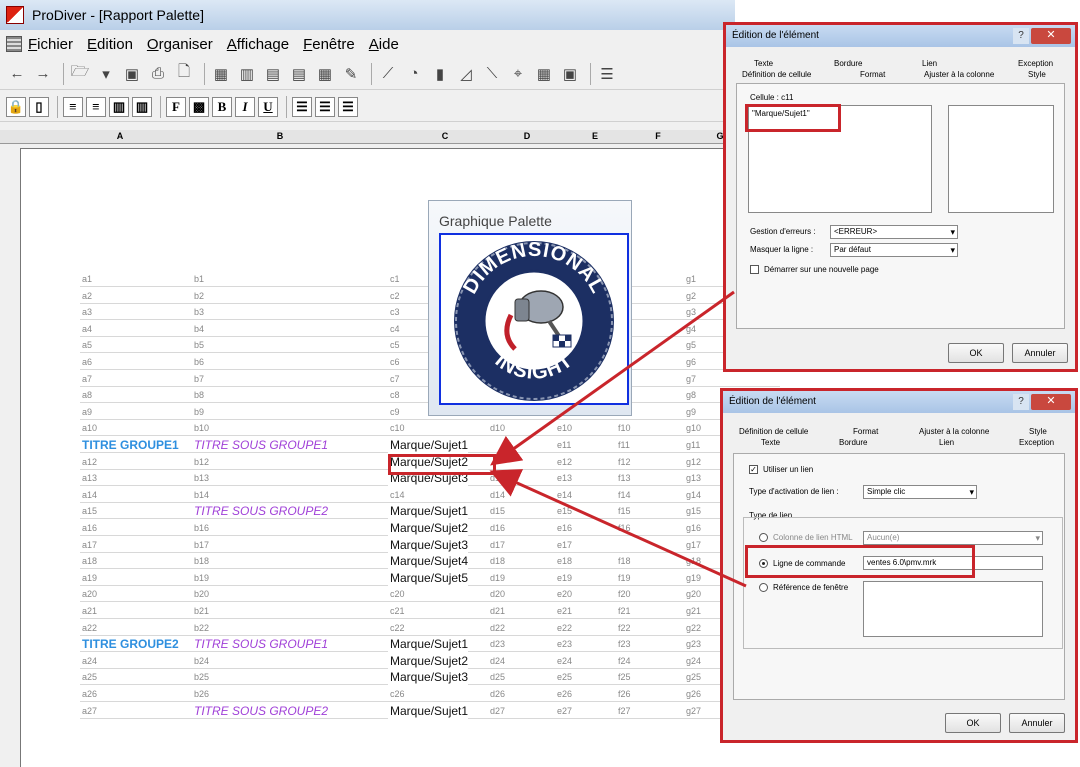 The width and height of the screenshot is (1080, 767). What do you see at coordinates (247, 74) in the screenshot?
I see `table-columns-icon: ▥` at bounding box center [247, 74].